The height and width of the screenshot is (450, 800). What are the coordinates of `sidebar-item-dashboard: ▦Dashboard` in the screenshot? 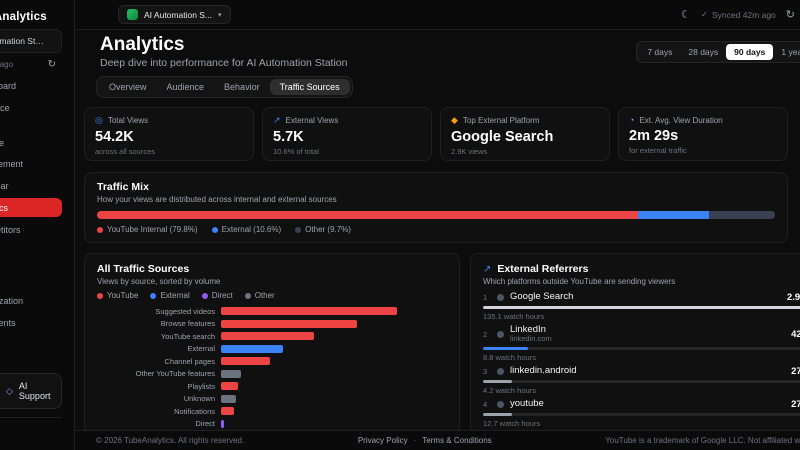 It's located at (31, 85).